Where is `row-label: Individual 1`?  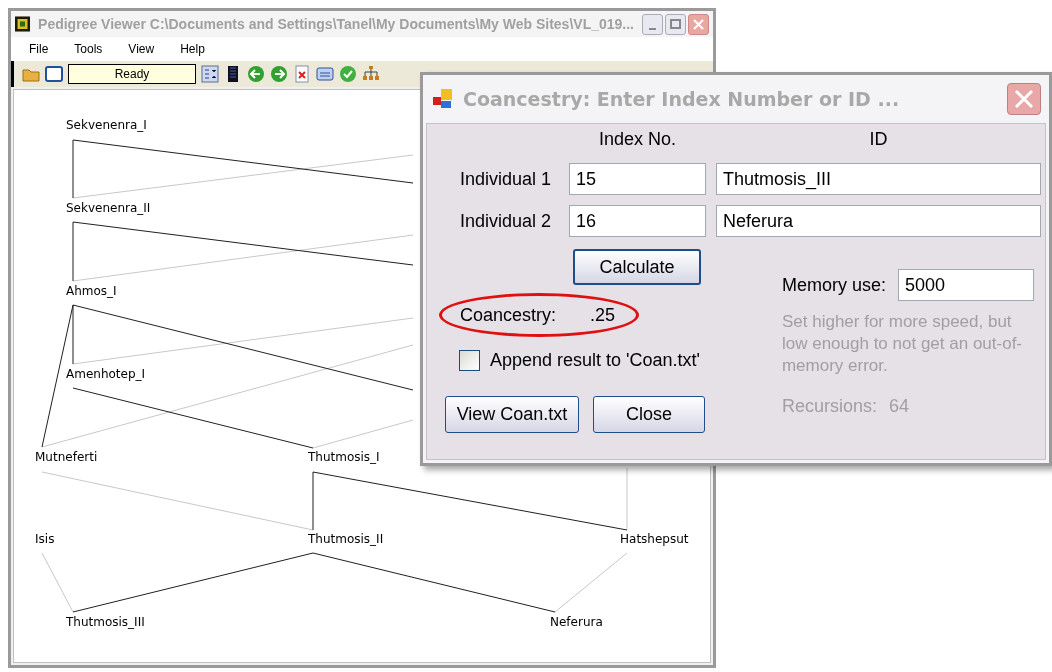 row-label: Individual 1 is located at coordinates (505, 179).